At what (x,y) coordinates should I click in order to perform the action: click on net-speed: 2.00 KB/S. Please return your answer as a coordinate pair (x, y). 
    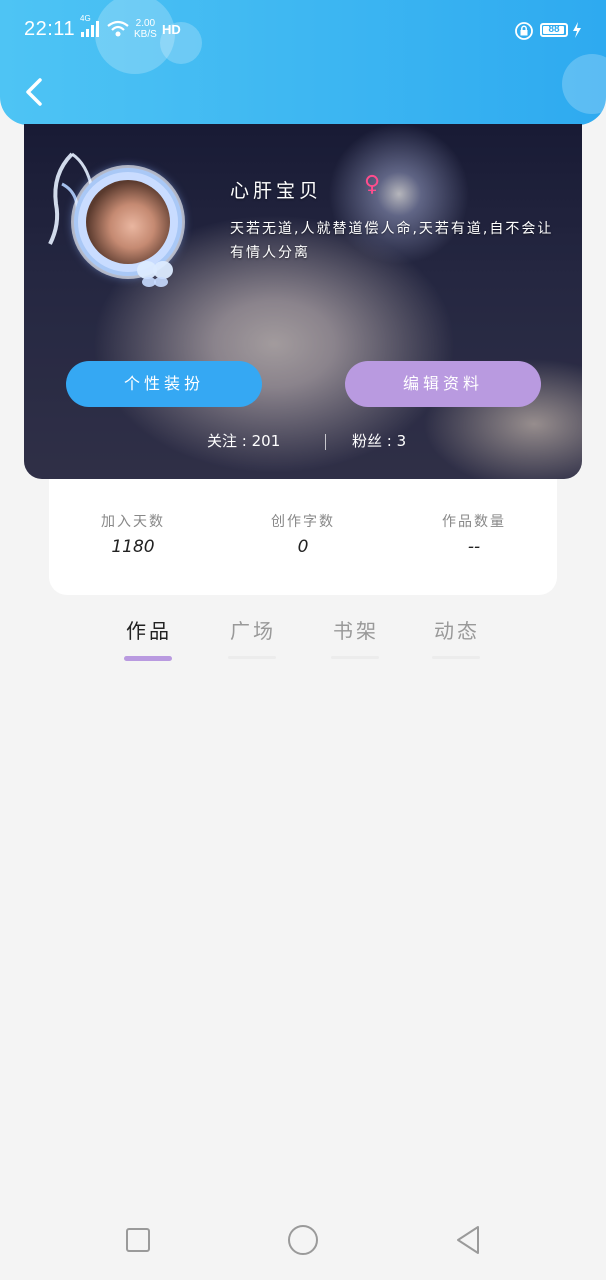
    Looking at the image, I should click on (145, 29).